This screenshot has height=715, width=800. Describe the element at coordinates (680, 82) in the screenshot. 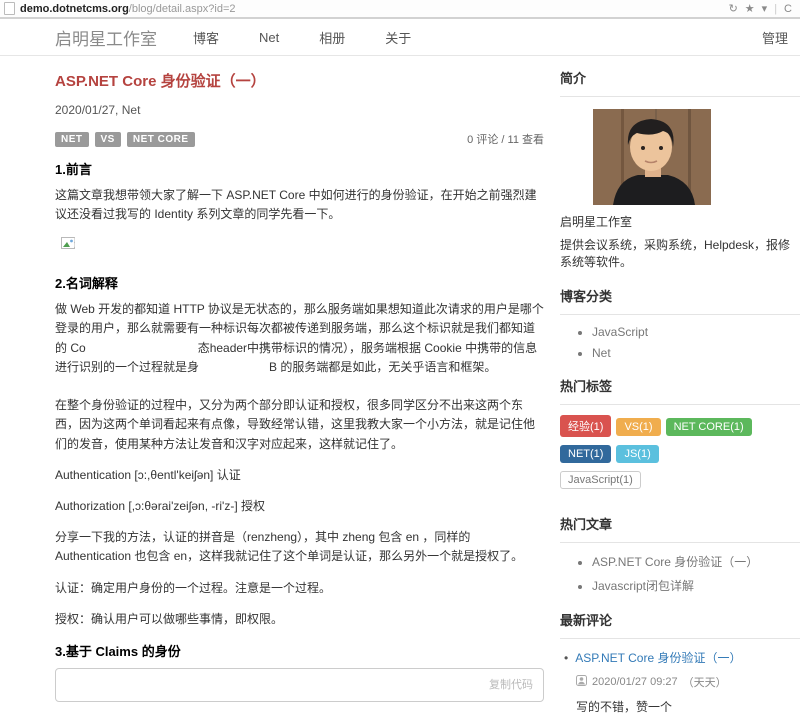

I see `sidebar-heading-intro: 简介` at that location.